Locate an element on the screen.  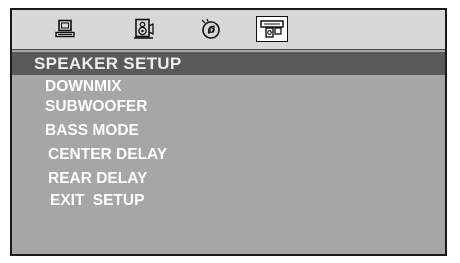
menu-item-bass-mode: BASS MODE is located at coordinates (92, 131).